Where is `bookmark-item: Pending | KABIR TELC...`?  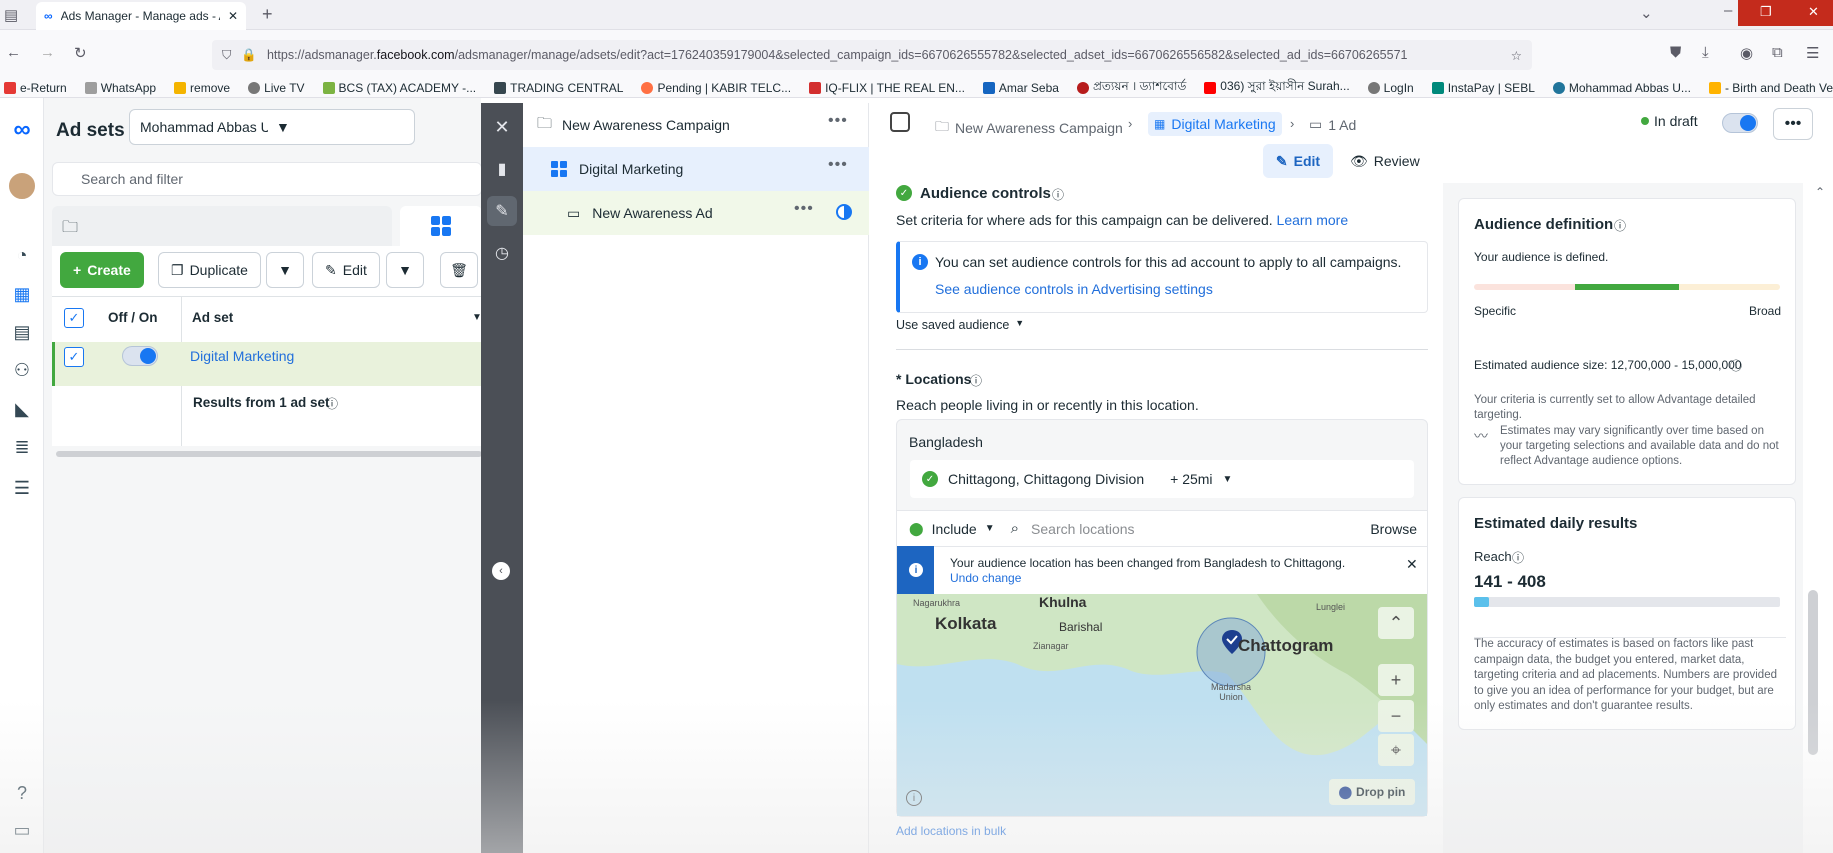 bookmark-item: Pending | KABIR TELC... is located at coordinates (716, 88).